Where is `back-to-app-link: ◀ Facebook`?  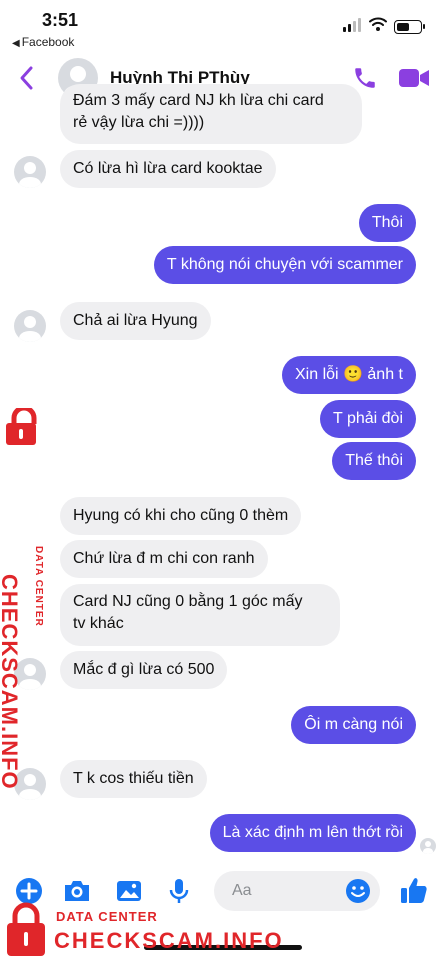
back-to-app-link: ◀ Facebook is located at coordinates (43, 42).